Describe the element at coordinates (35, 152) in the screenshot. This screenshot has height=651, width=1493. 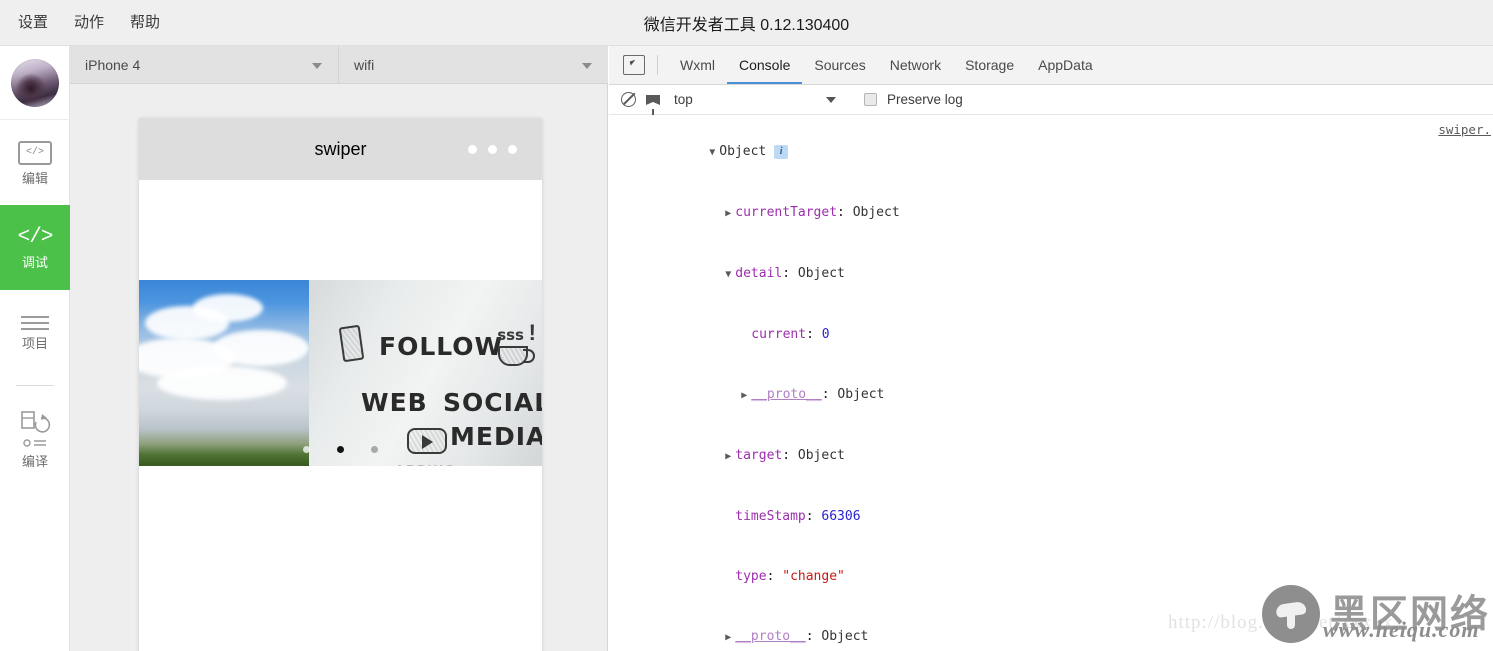
I see `code-box-icon: </>` at that location.